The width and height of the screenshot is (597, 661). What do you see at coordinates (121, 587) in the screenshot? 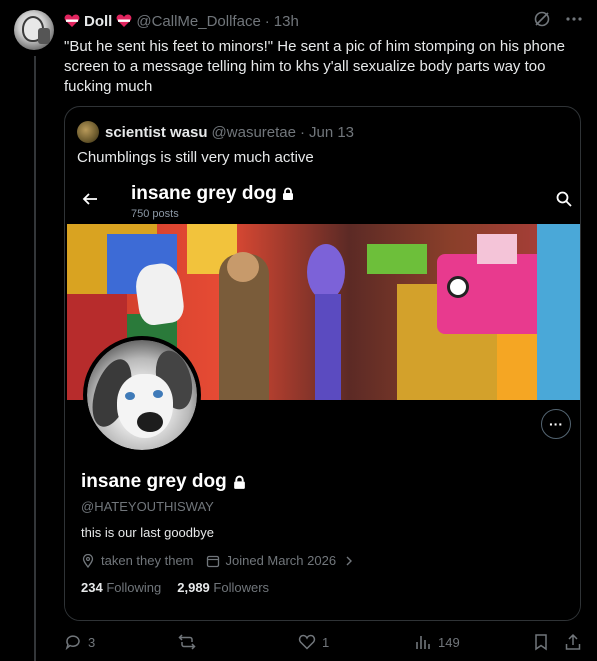
I see `following-stat: 234 Following` at bounding box center [121, 587].